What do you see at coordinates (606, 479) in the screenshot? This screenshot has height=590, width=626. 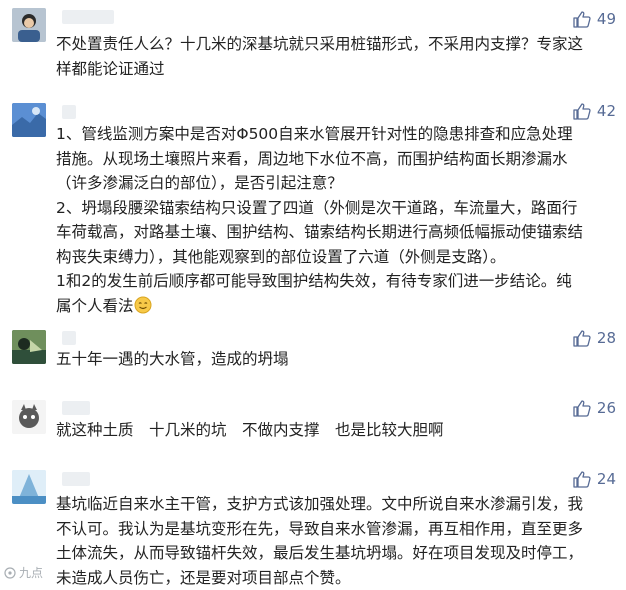 I see `like-count: 24` at bounding box center [606, 479].